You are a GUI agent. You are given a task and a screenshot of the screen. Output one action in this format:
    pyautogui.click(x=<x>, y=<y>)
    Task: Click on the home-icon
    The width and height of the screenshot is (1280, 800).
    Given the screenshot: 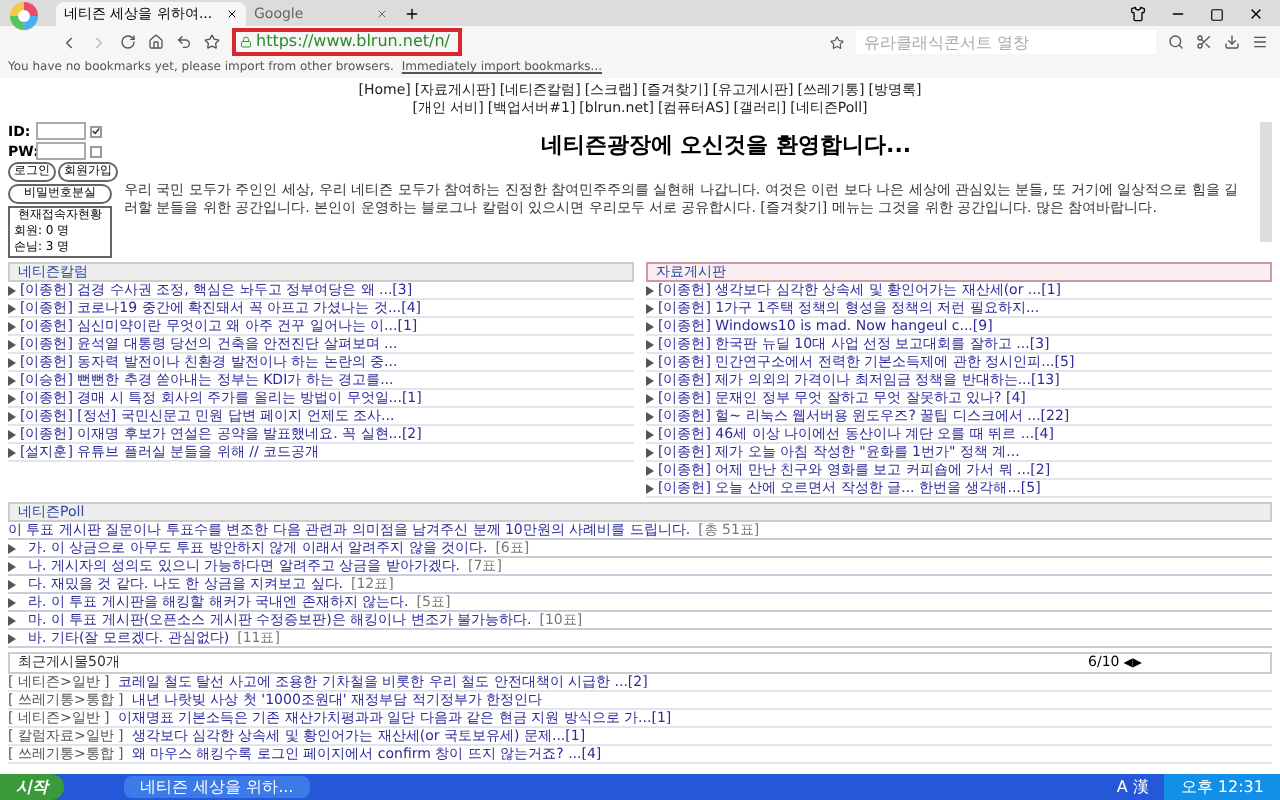 What is the action you would take?
    pyautogui.click(x=156, y=42)
    